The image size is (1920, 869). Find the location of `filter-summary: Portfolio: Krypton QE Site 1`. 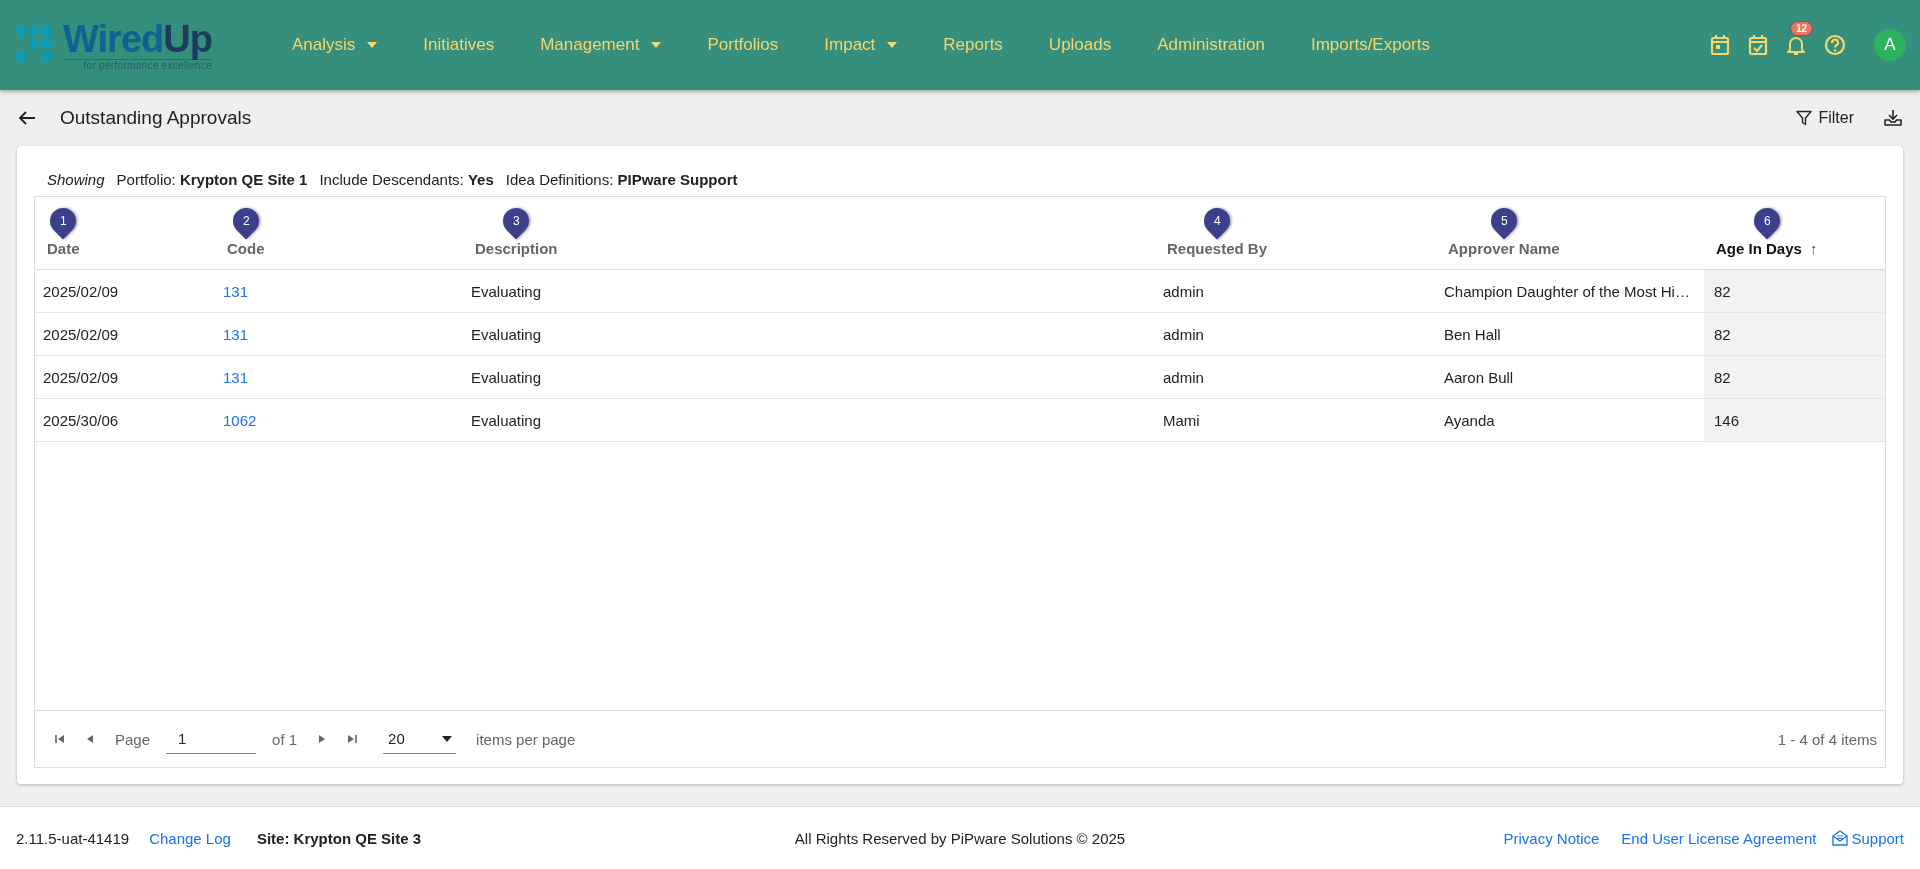

filter-summary: Portfolio: Krypton QE Site 1 is located at coordinates (212, 179).